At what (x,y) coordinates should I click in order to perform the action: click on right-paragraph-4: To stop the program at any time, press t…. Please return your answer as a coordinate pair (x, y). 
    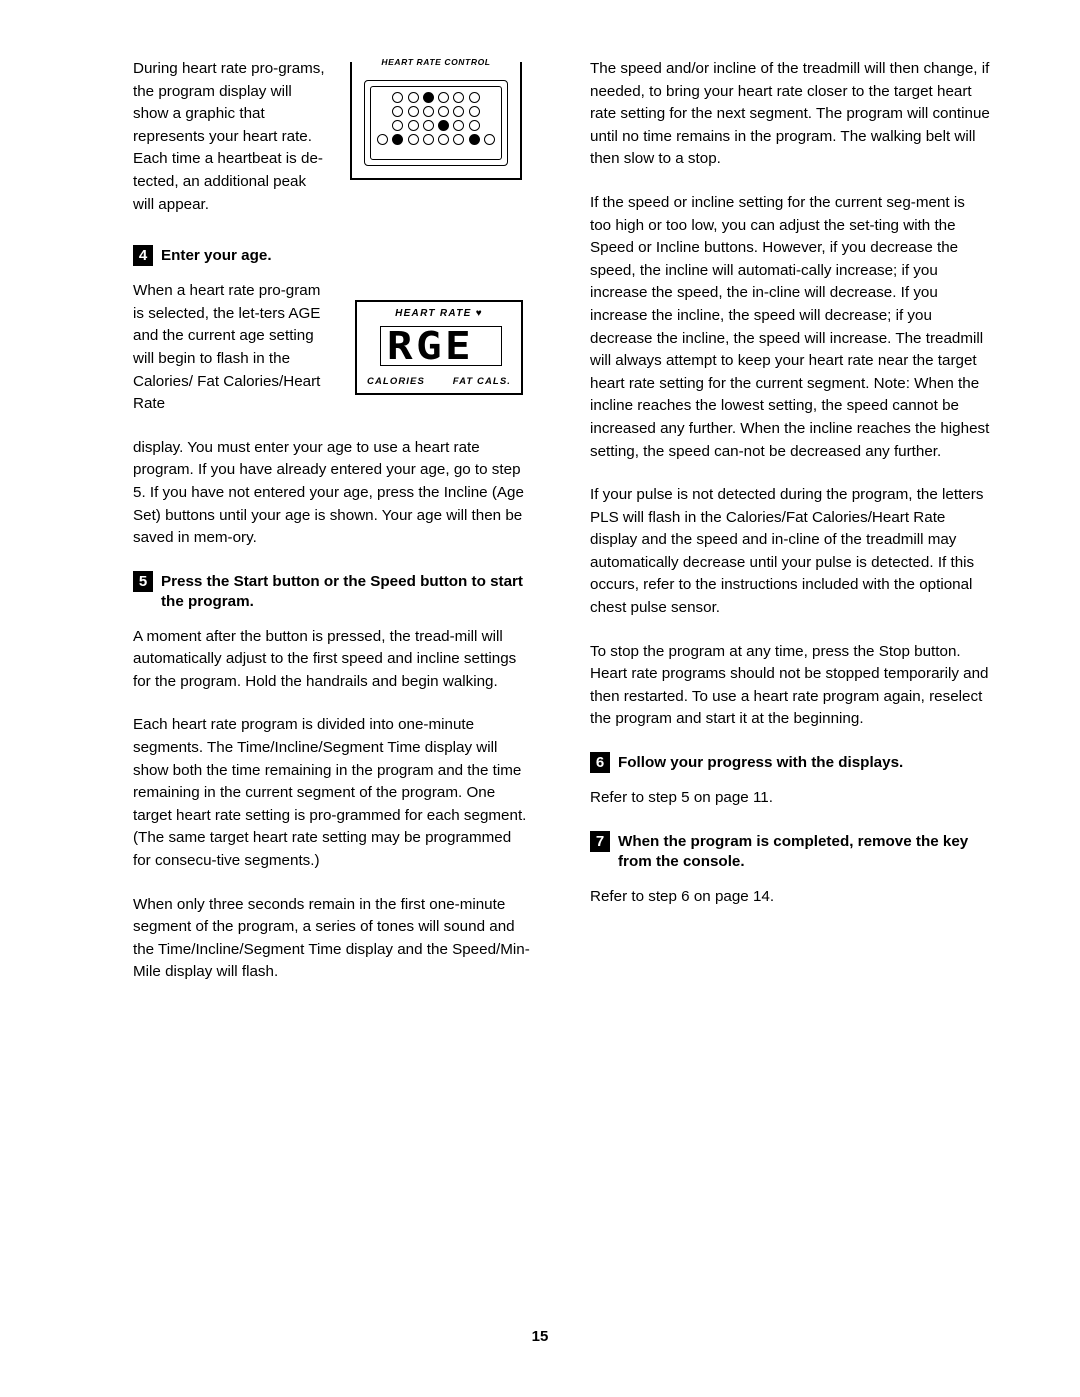
    Looking at the image, I should click on (789, 685).